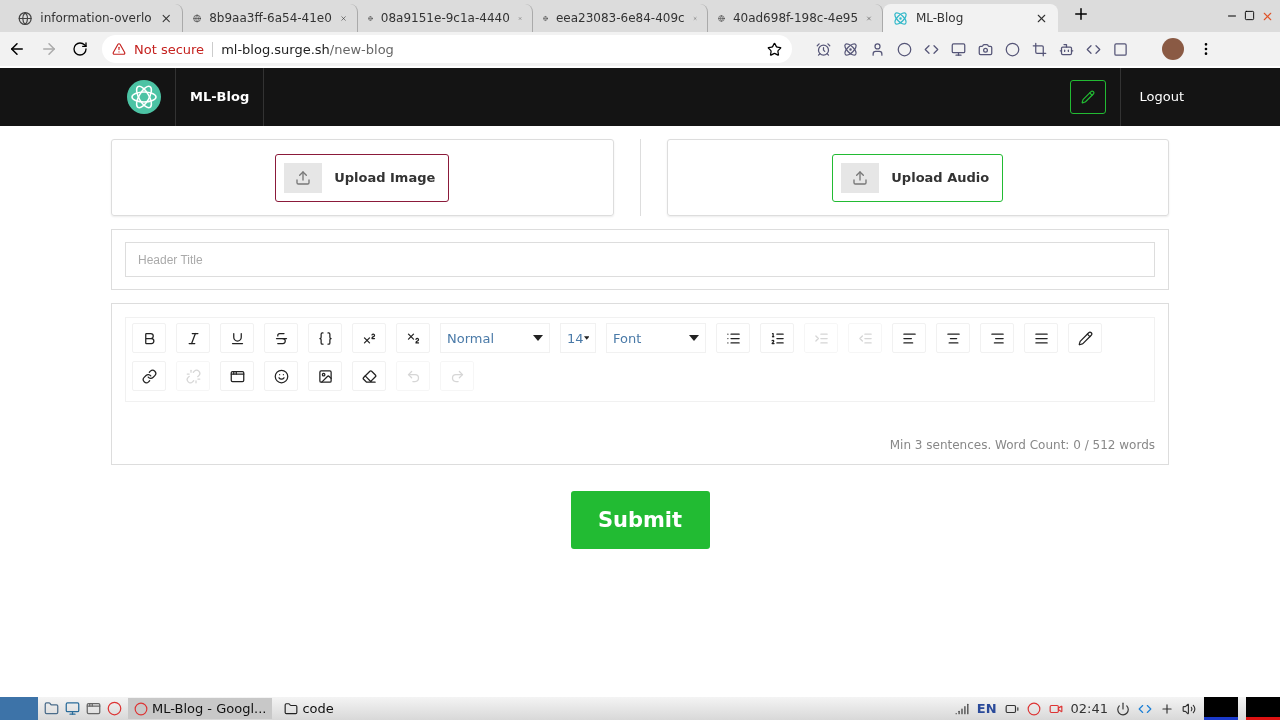  Describe the element at coordinates (1173, 49) in the screenshot. I see `avatar` at that location.